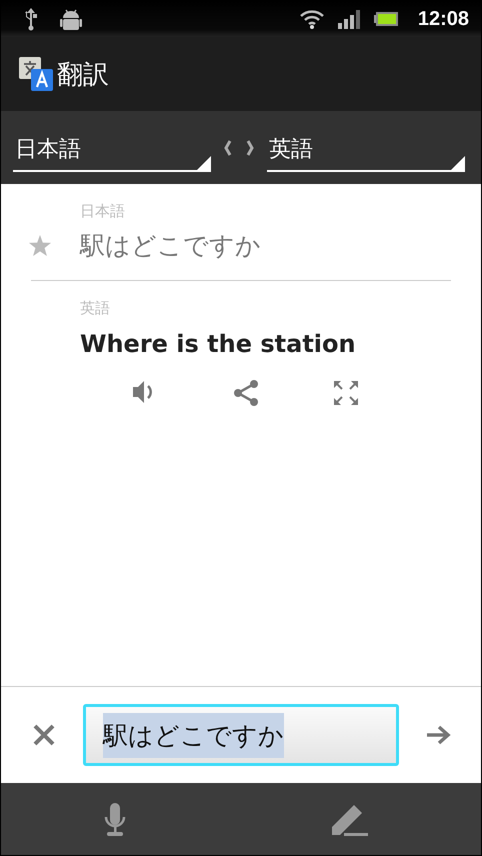  What do you see at coordinates (115, 819) in the screenshot?
I see `microphone-icon` at bounding box center [115, 819].